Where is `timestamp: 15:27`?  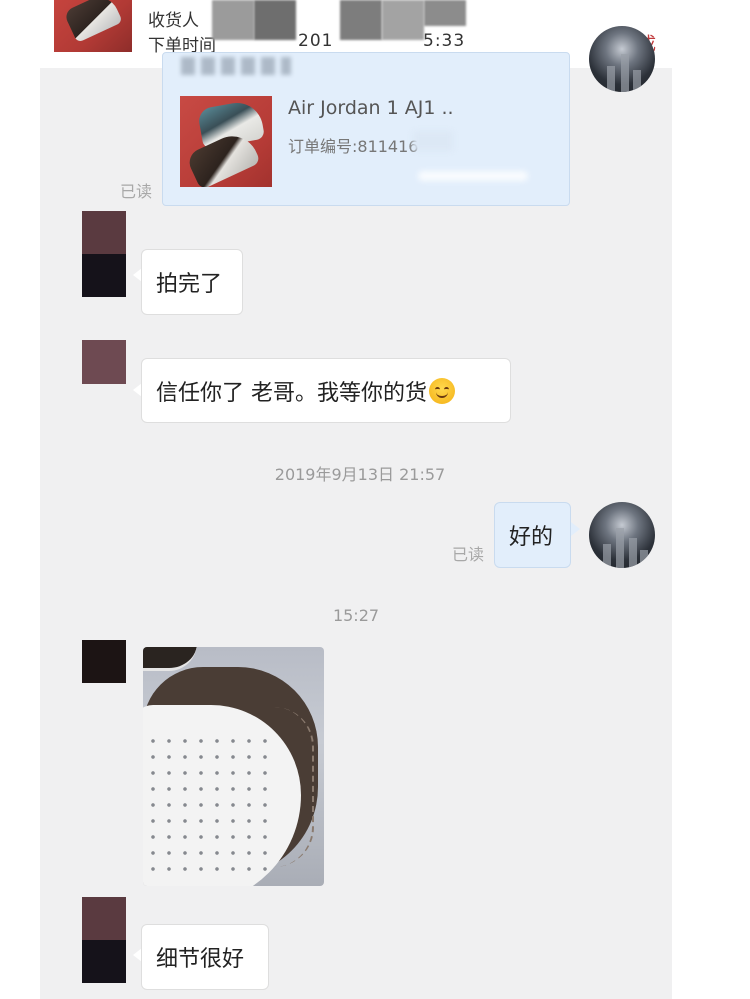
timestamp: 15:27 is located at coordinates (356, 615).